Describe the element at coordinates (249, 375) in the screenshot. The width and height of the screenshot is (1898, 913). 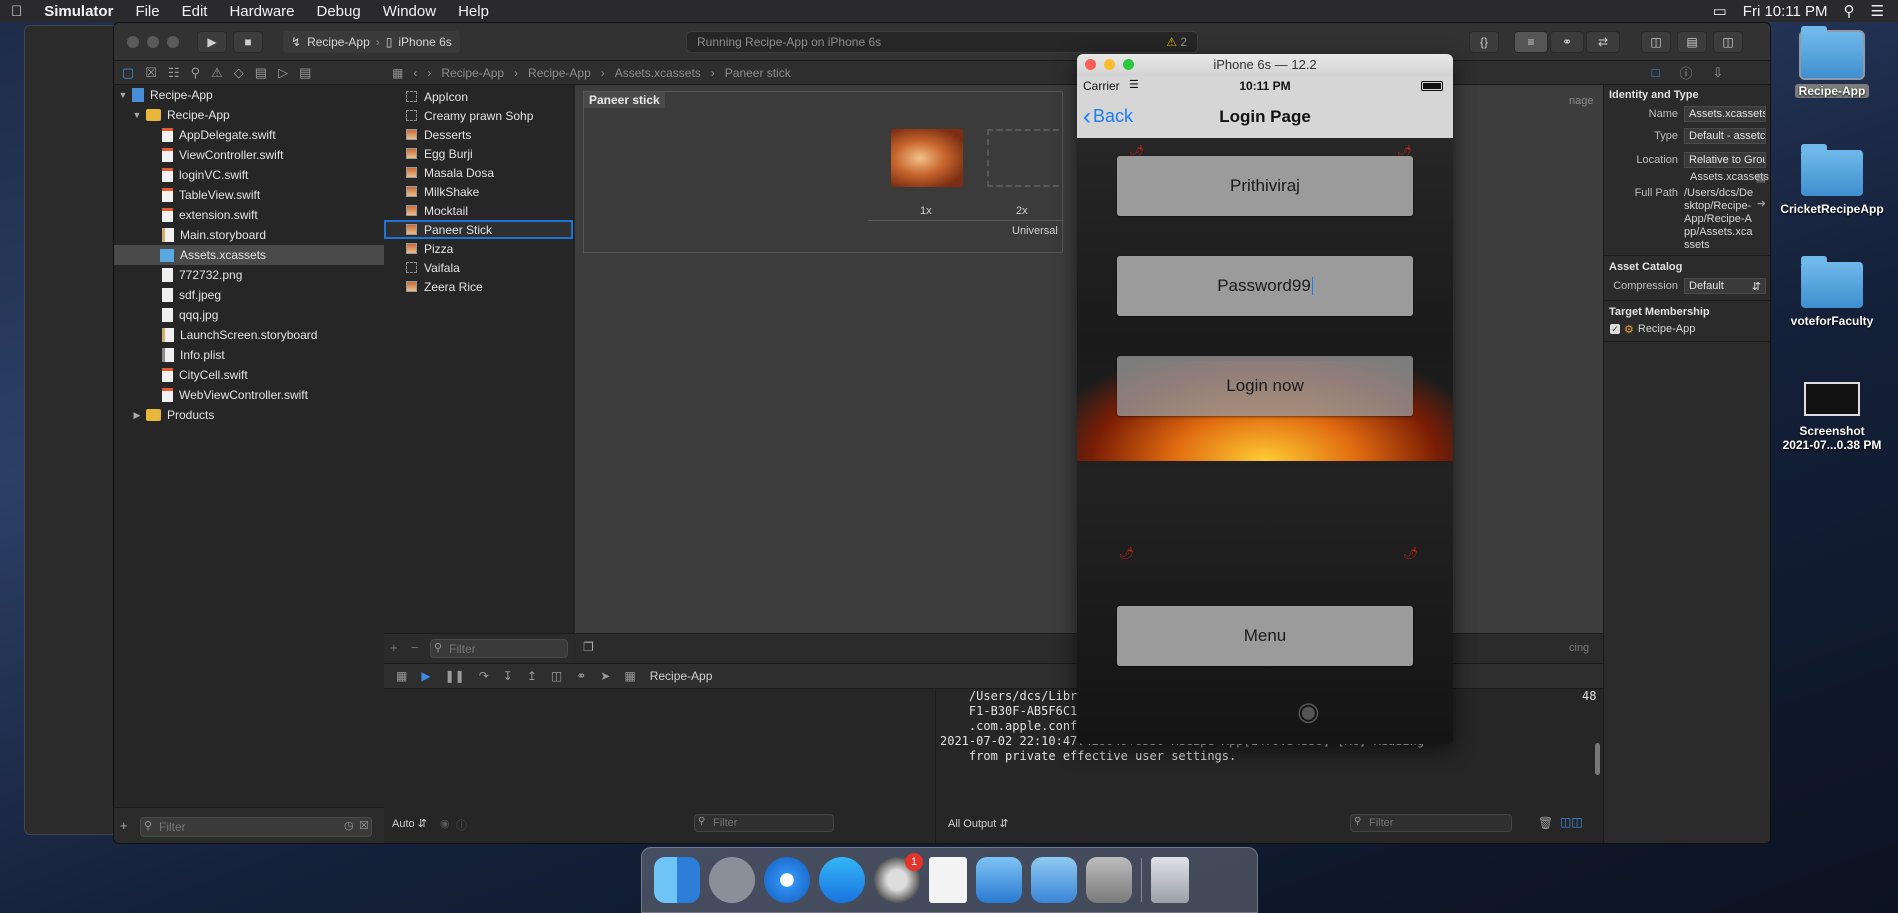
I see `tree-row-file: CityCell.swift` at that location.